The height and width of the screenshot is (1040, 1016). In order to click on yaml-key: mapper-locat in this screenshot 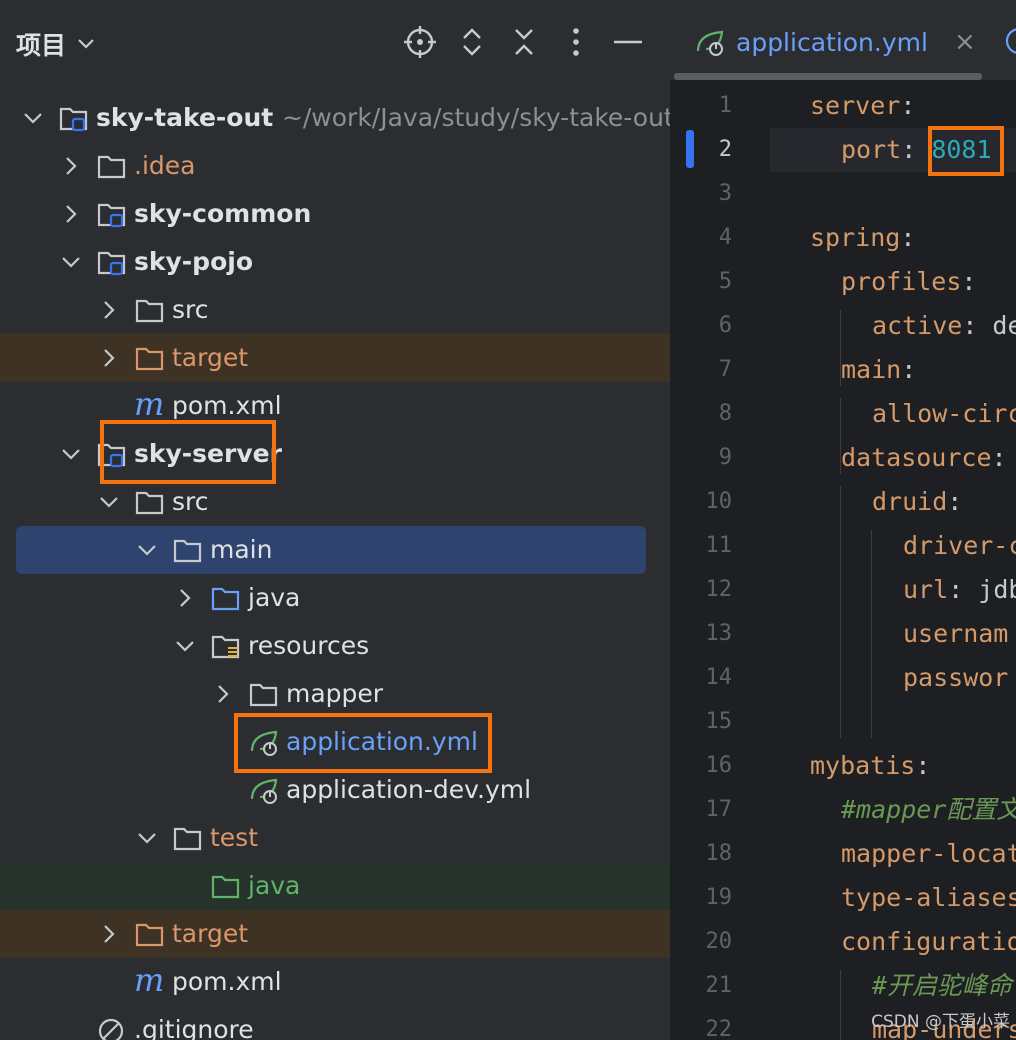, I will do `click(928, 853)`.